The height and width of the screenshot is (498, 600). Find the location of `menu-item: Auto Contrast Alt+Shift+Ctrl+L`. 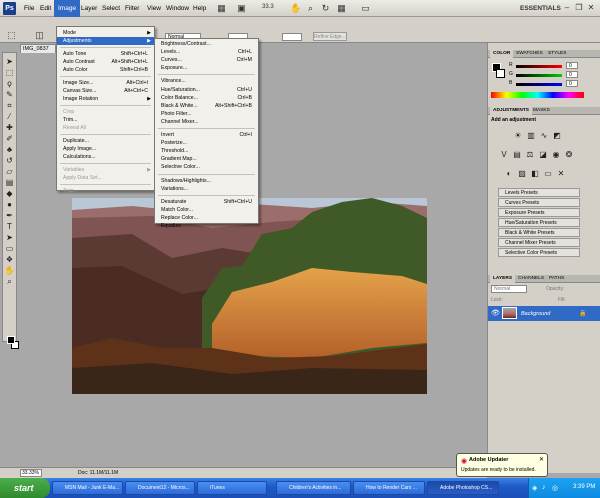

menu-item: Auto Contrast Alt+Shift+Ctrl+L is located at coordinates (105, 62).